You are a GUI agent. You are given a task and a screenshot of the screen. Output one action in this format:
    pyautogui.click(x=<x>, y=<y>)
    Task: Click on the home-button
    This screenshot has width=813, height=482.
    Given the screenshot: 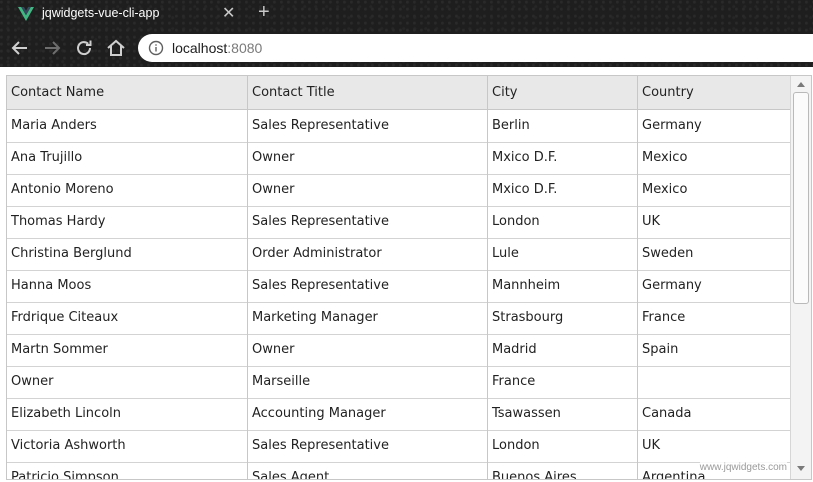 What is the action you would take?
    pyautogui.click(x=116, y=48)
    